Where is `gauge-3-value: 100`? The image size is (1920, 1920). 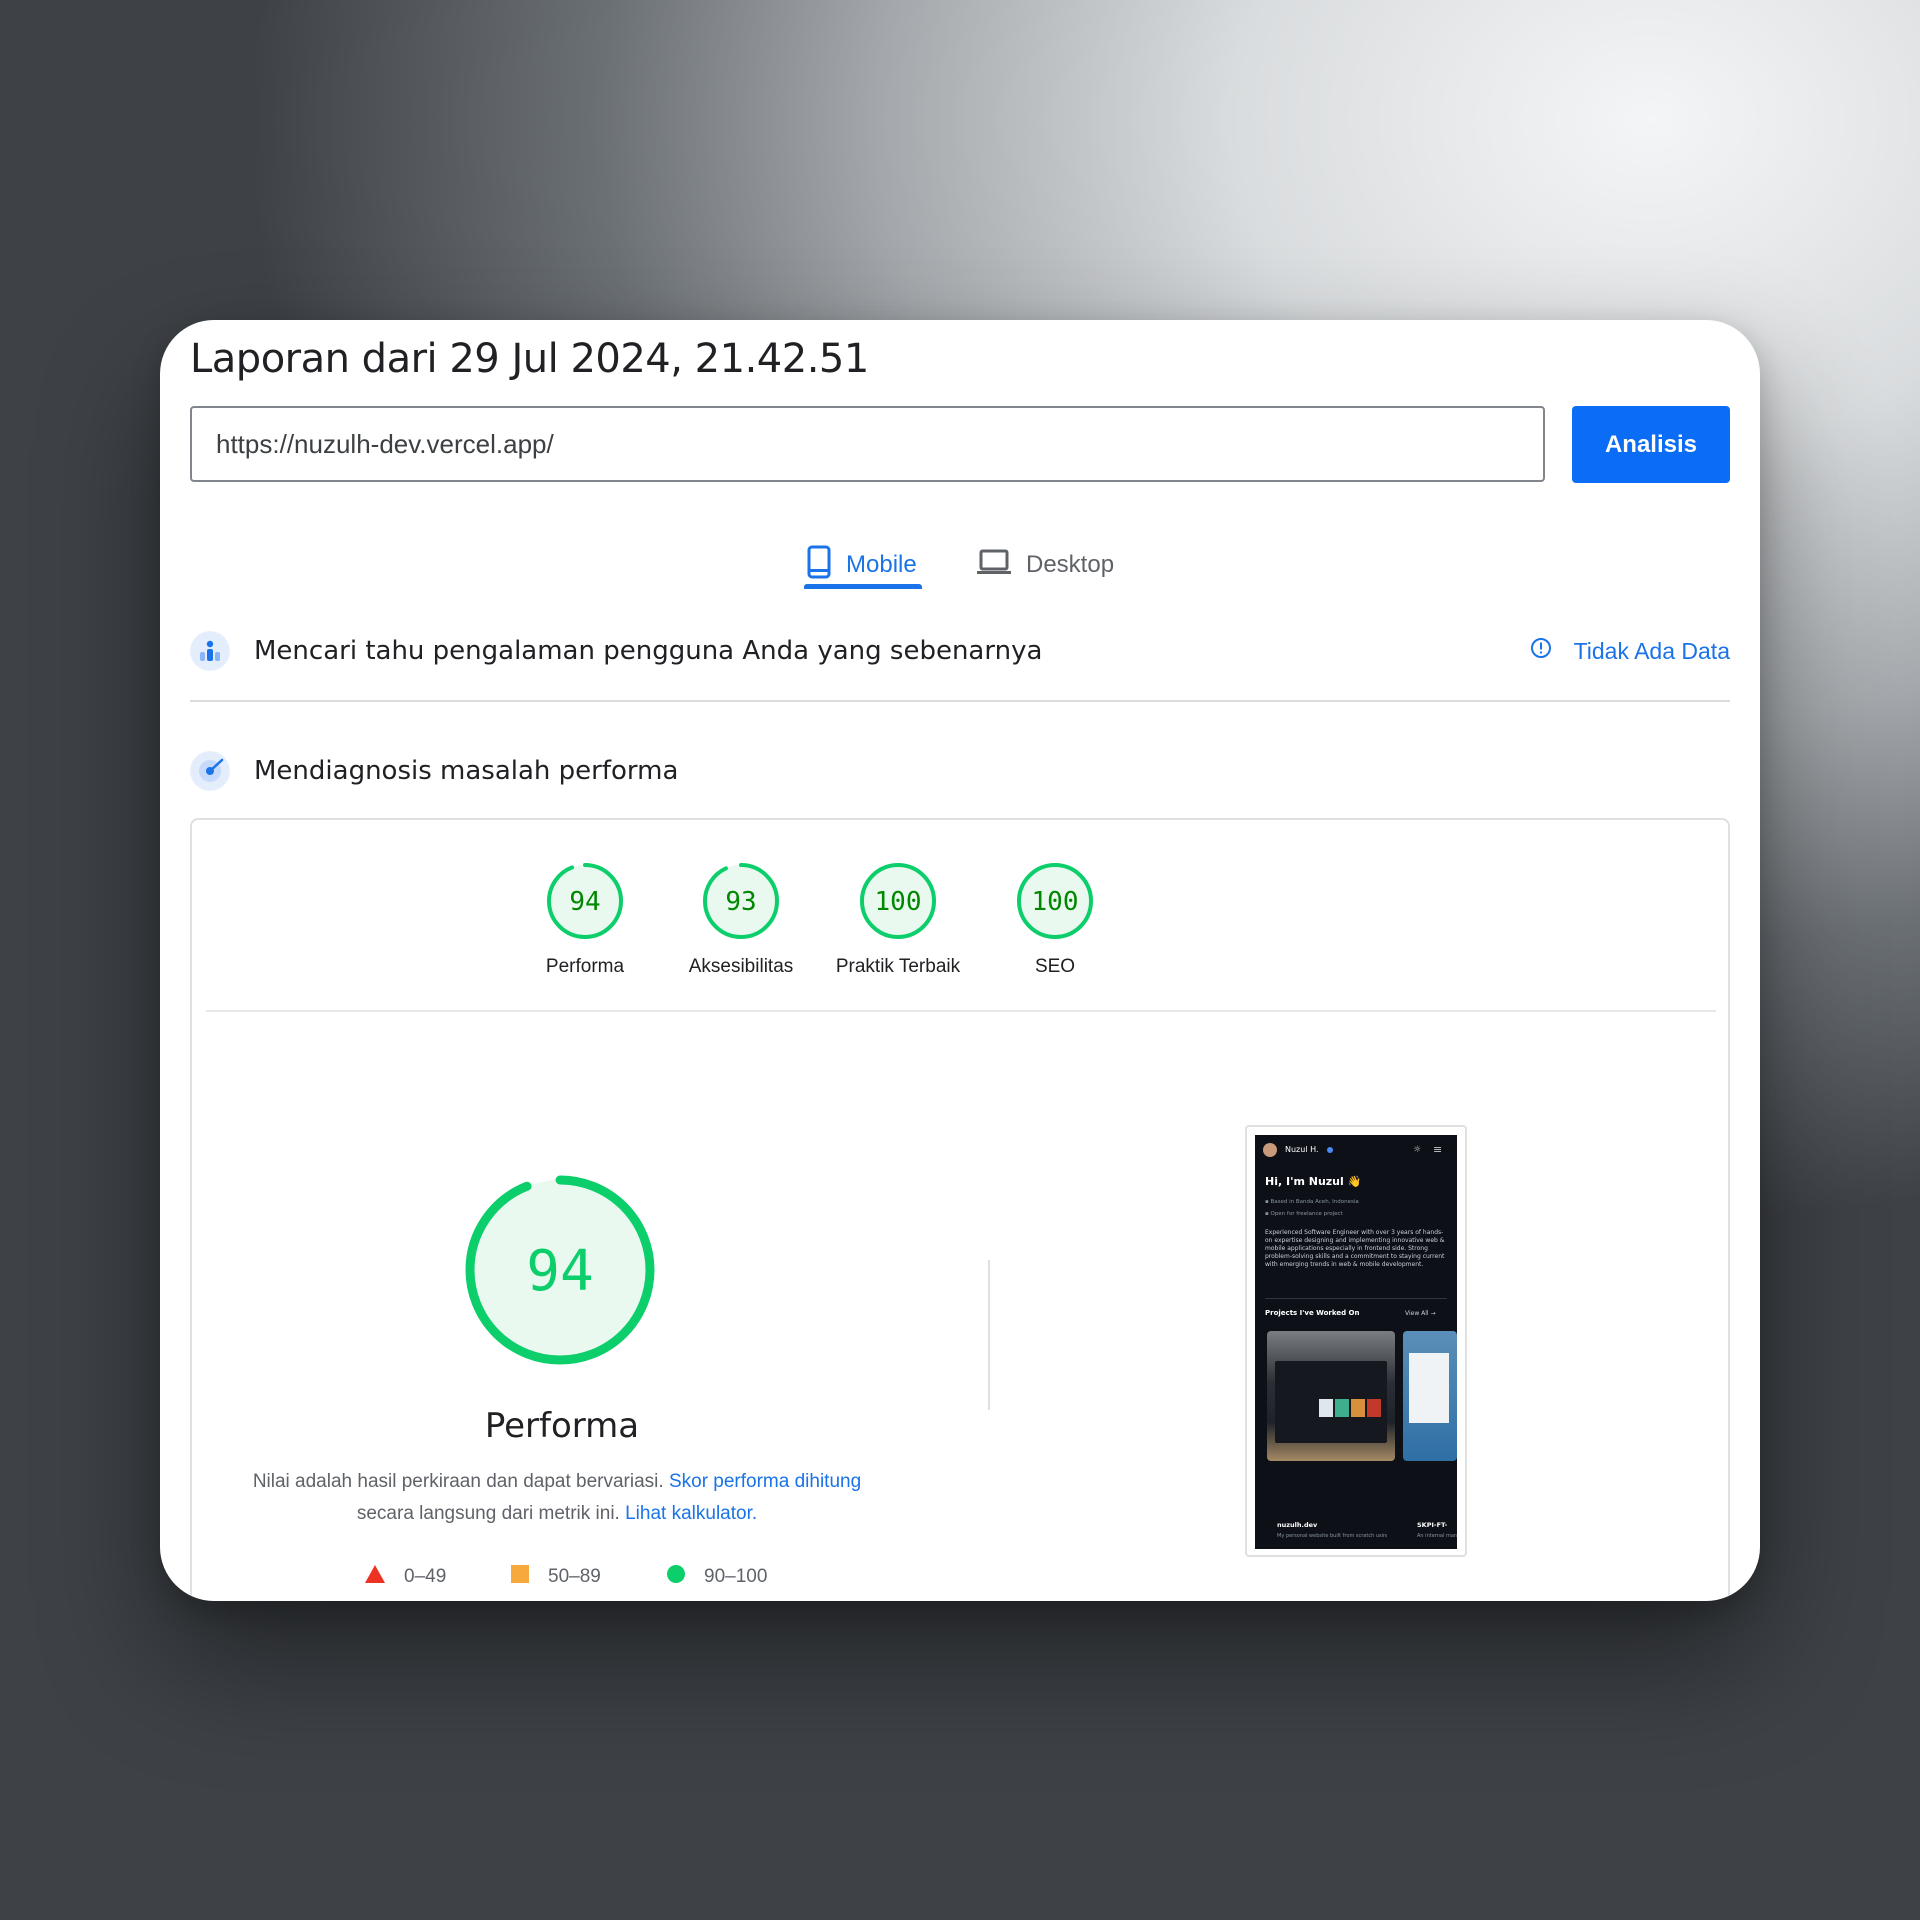 gauge-3-value: 100 is located at coordinates (1055, 902).